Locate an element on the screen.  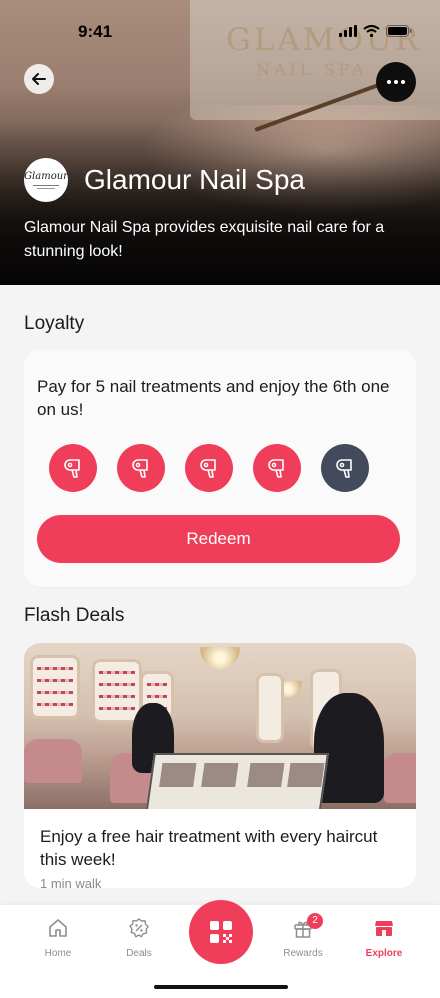
nav-explore: Explore is located at coordinates (384, 938).